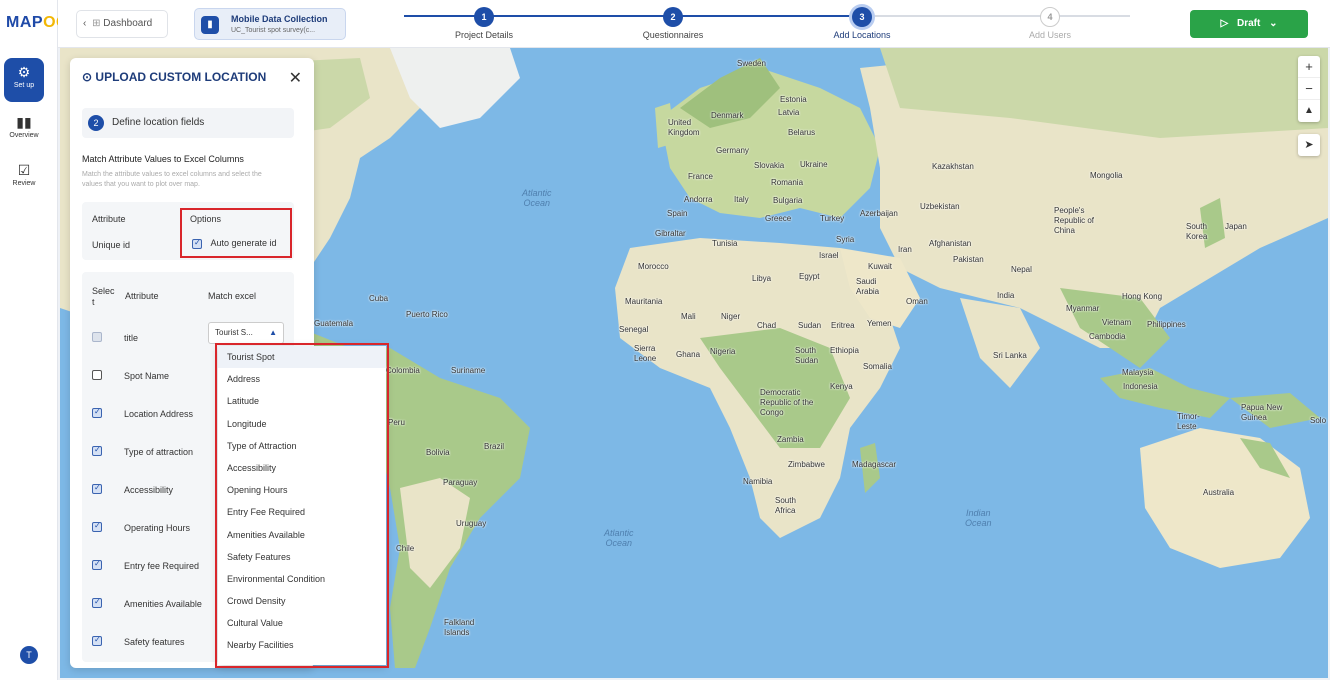 The height and width of the screenshot is (680, 1330). I want to click on attribute-name: Location Address, so click(159, 413).